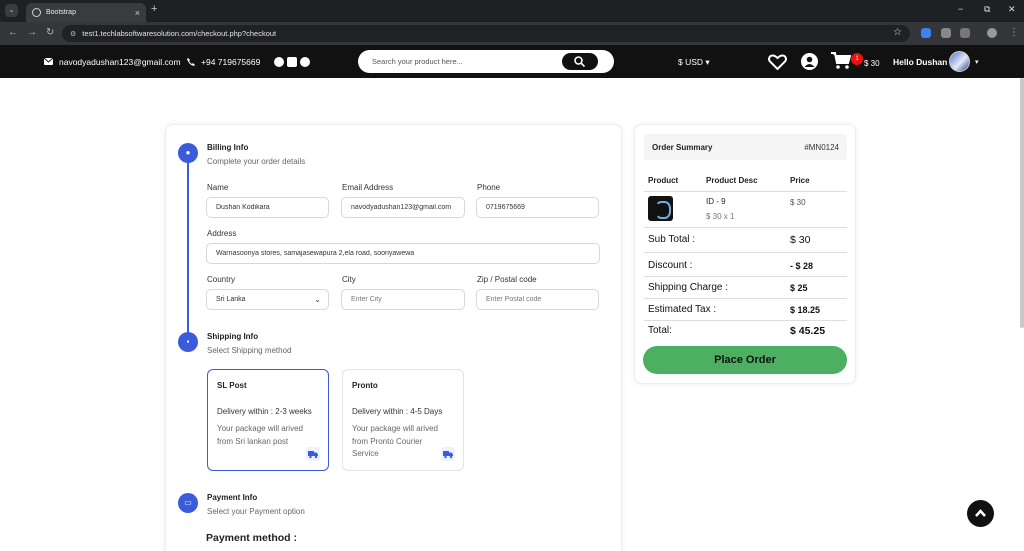  What do you see at coordinates (745, 147) in the screenshot?
I see `order-summary-header: Order Summary #MN0124` at bounding box center [745, 147].